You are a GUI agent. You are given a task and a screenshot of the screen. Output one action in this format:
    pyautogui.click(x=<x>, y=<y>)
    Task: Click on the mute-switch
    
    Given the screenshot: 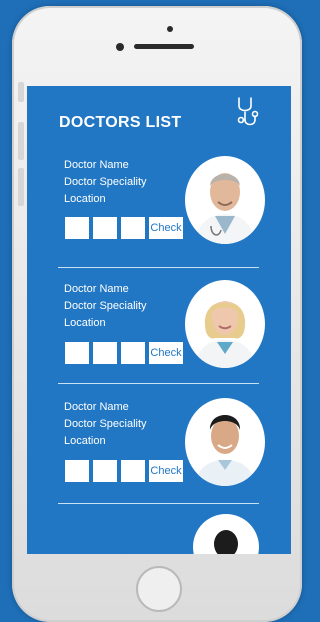 What is the action you would take?
    pyautogui.click(x=21, y=92)
    